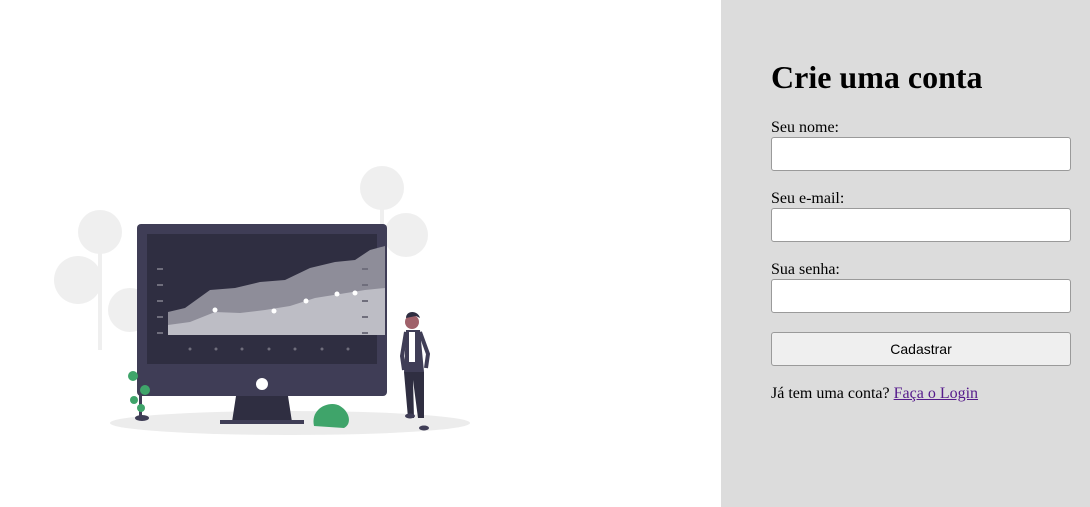 Image resolution: width=1090 pixels, height=507 pixels. Describe the element at coordinates (415, 371) in the screenshot. I see `person` at that location.